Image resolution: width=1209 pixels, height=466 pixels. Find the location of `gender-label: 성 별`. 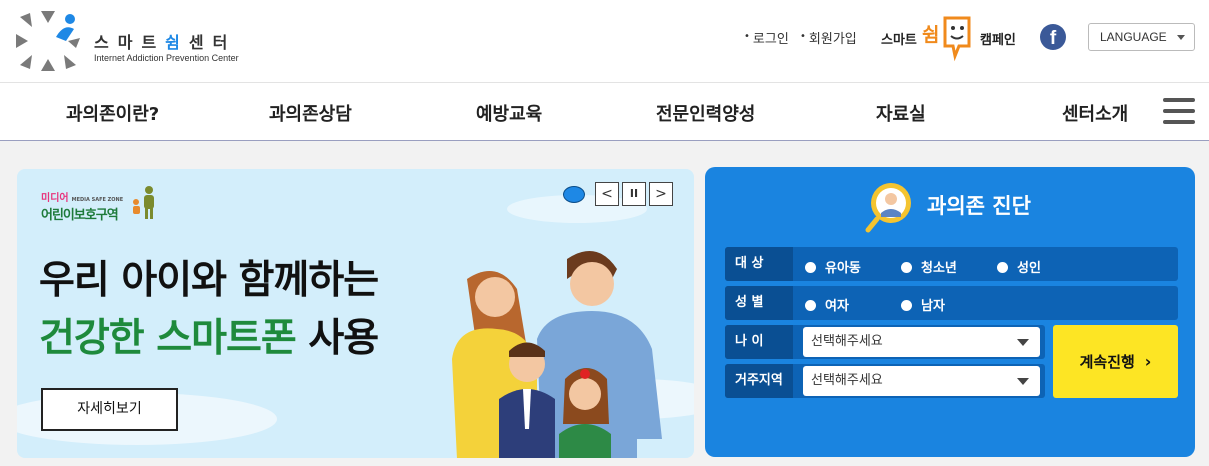

gender-label: 성 별 is located at coordinates (759, 303).